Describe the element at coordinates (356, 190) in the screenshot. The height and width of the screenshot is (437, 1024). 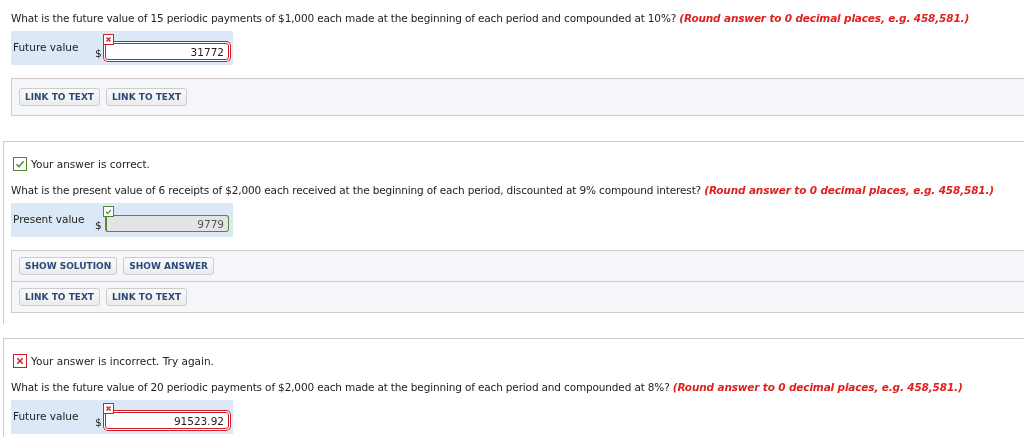
I see `question-text: What is the present value of 6 receipts of $2,000 each received at the beginning of each period, discounted at 9% compound interest?` at that location.